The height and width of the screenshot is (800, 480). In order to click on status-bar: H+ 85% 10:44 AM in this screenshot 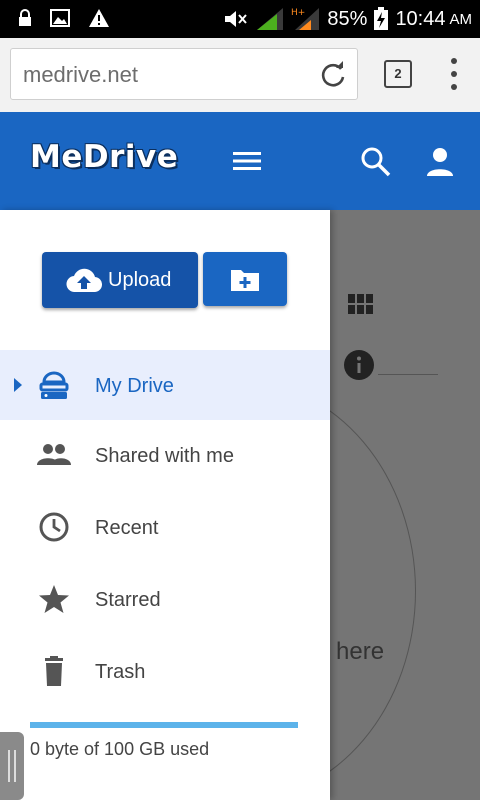, I will do `click(240, 19)`.